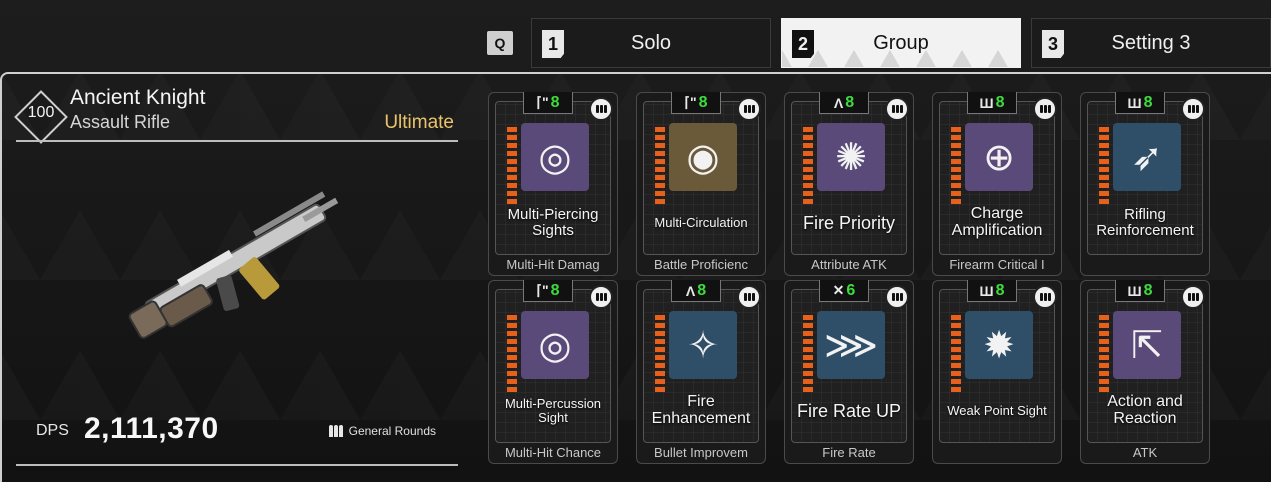 The image size is (1271, 482). What do you see at coordinates (52, 430) in the screenshot?
I see `dps-label: DPS` at bounding box center [52, 430].